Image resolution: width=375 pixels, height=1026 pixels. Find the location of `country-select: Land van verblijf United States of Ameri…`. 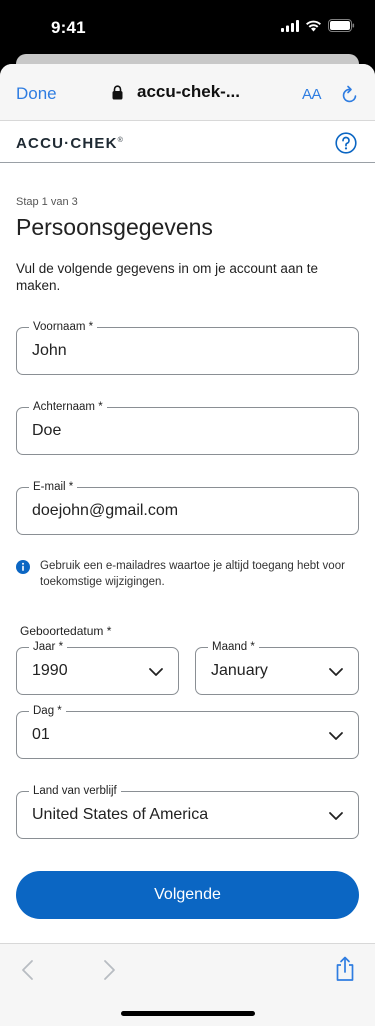

country-select: Land van verblijf United States of Ameri… is located at coordinates (187, 811).